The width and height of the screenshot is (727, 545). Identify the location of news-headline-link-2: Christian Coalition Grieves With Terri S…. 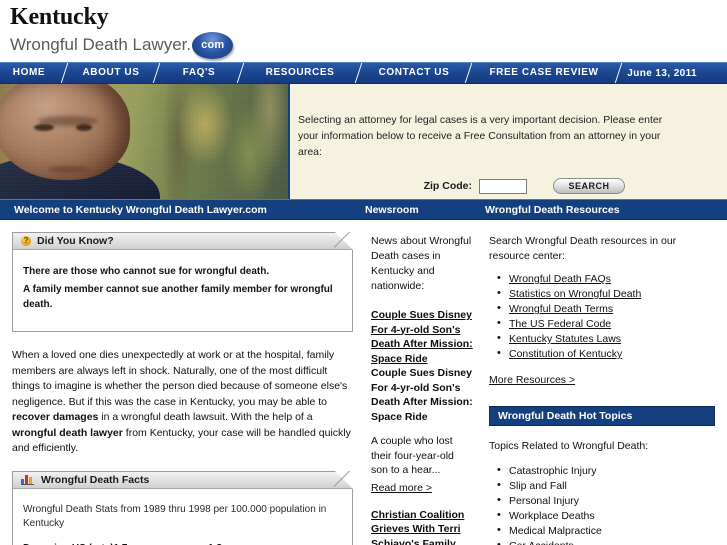
(422, 526).